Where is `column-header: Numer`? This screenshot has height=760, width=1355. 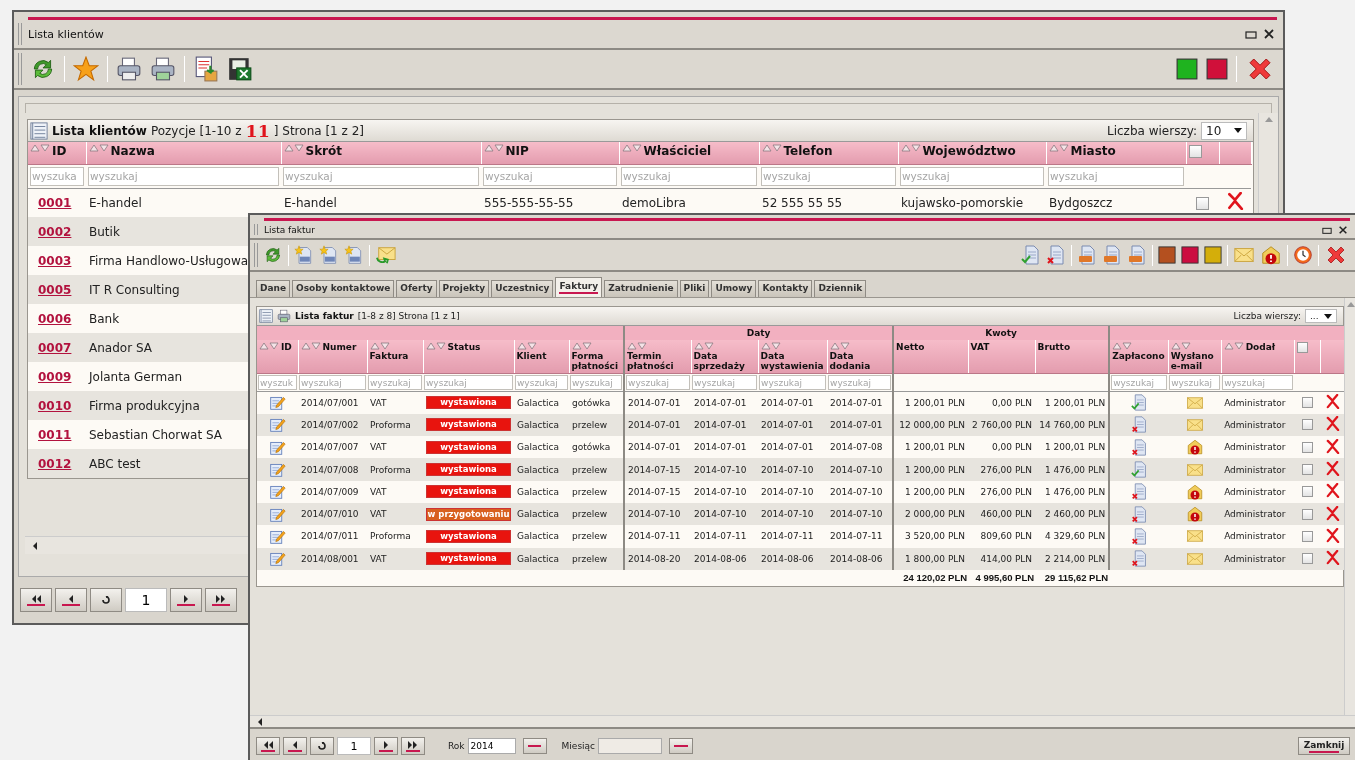
column-header: Numer is located at coordinates (332, 357).